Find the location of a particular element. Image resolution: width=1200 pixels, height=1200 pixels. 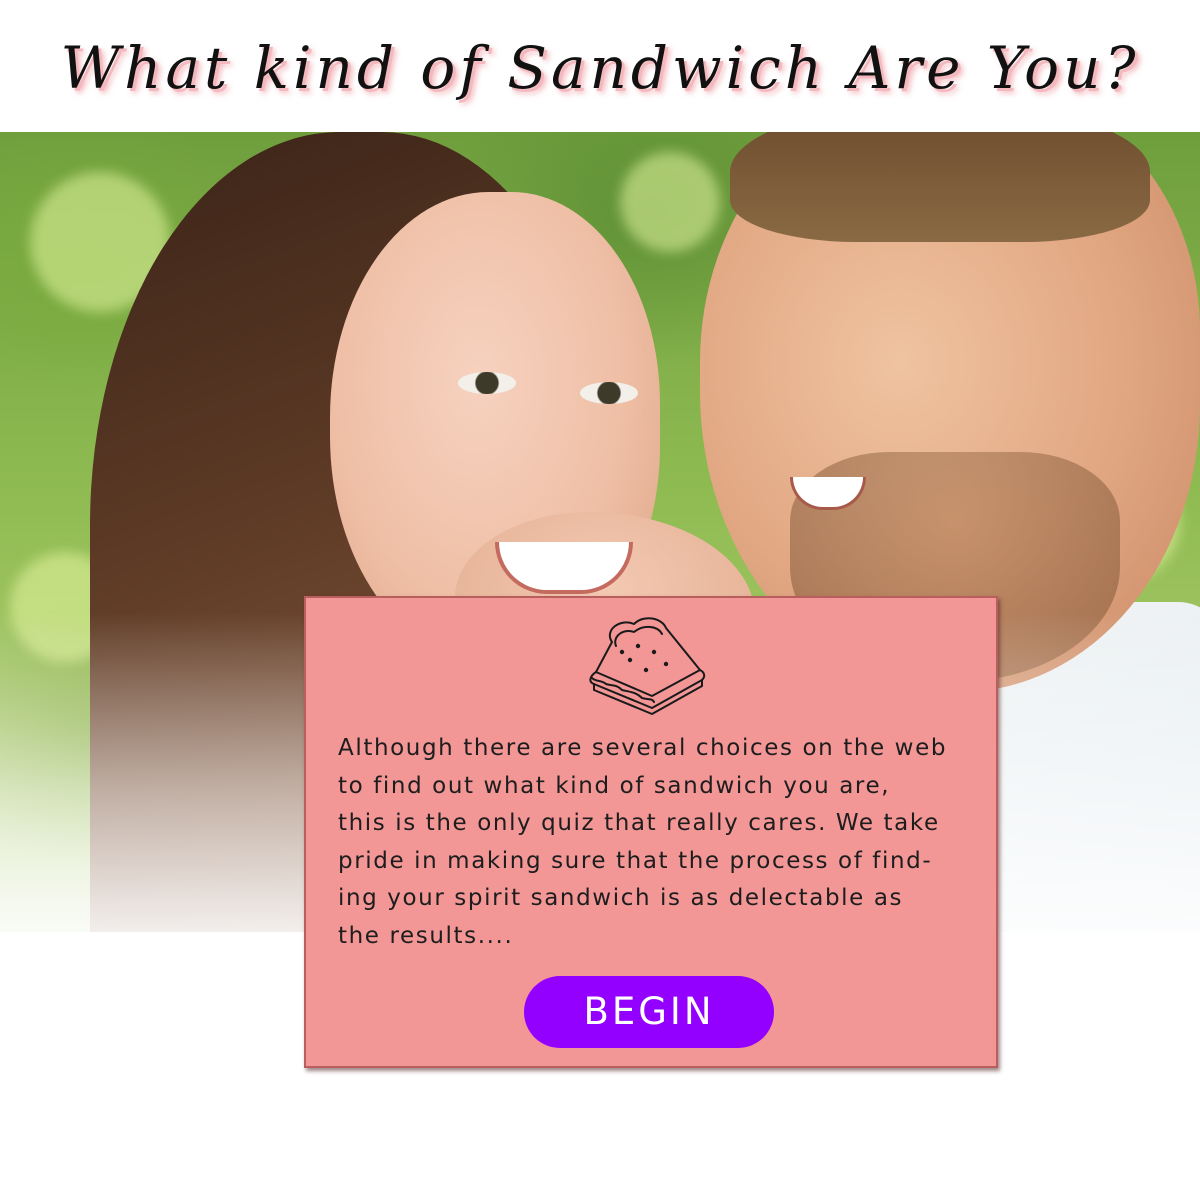

begin-button: BEGIN is located at coordinates (649, 1012).